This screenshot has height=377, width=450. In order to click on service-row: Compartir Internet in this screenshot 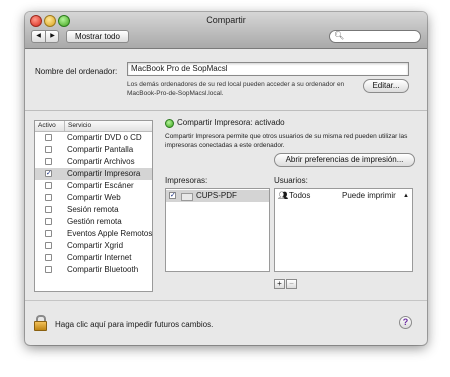, I will do `click(93, 258)`.